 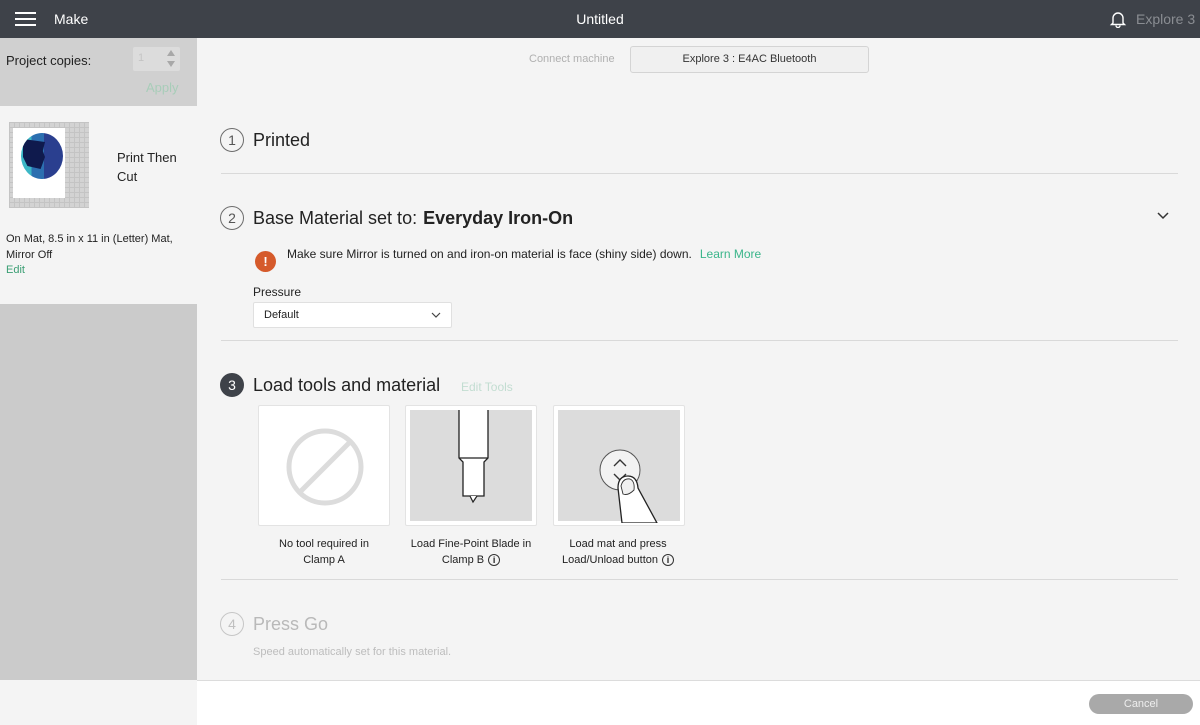 What do you see at coordinates (277, 292) in the screenshot?
I see `pressure-label: Pressure` at bounding box center [277, 292].